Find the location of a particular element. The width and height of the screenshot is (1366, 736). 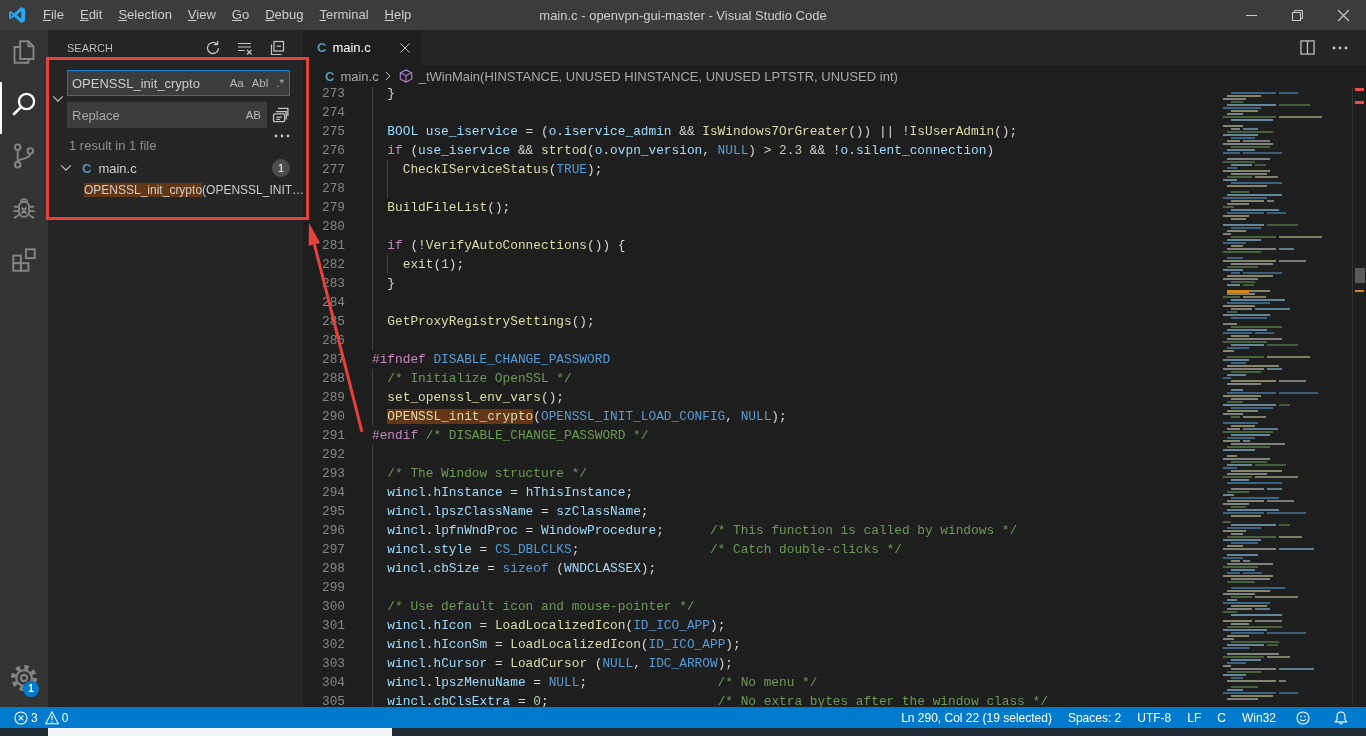

line-number: 277 is located at coordinates (333, 170).